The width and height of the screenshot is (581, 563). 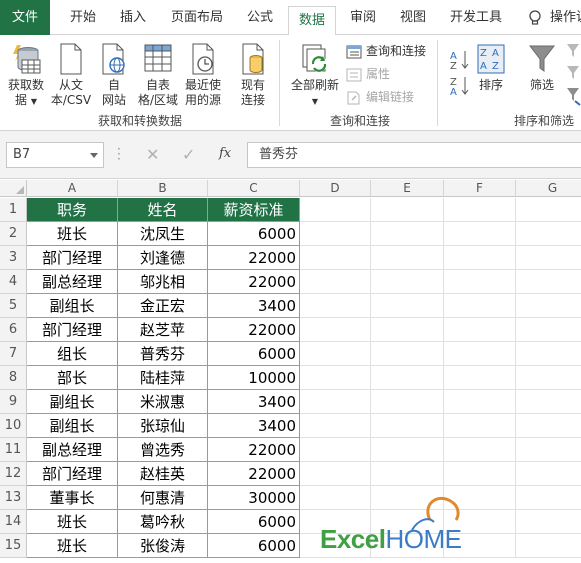 I want to click on enter-check-icon: ✓, so click(x=188, y=154).